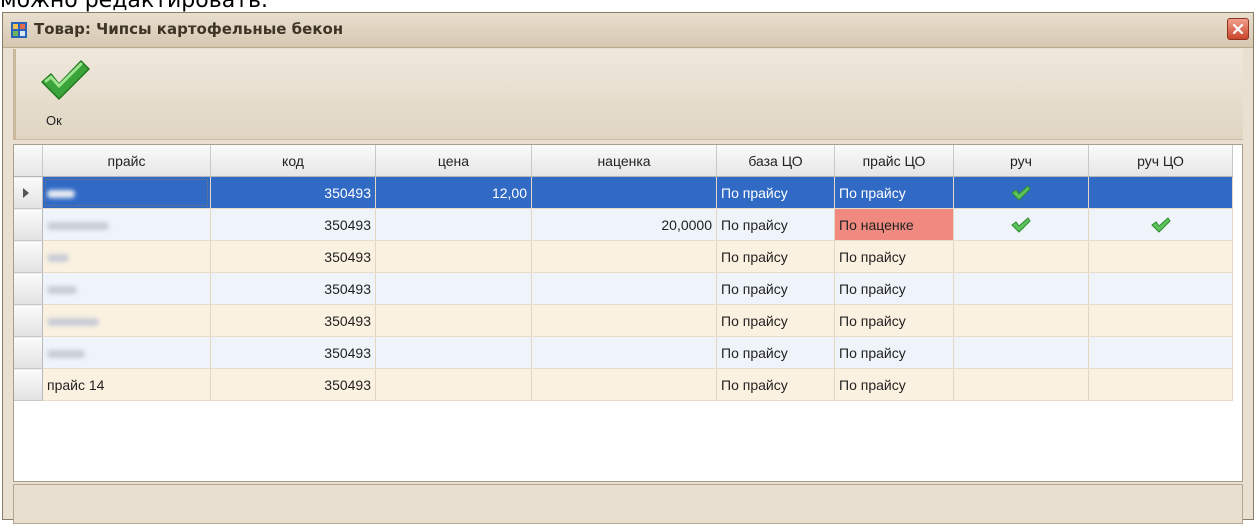  I want to click on ok-button: Ок, so click(64, 95).